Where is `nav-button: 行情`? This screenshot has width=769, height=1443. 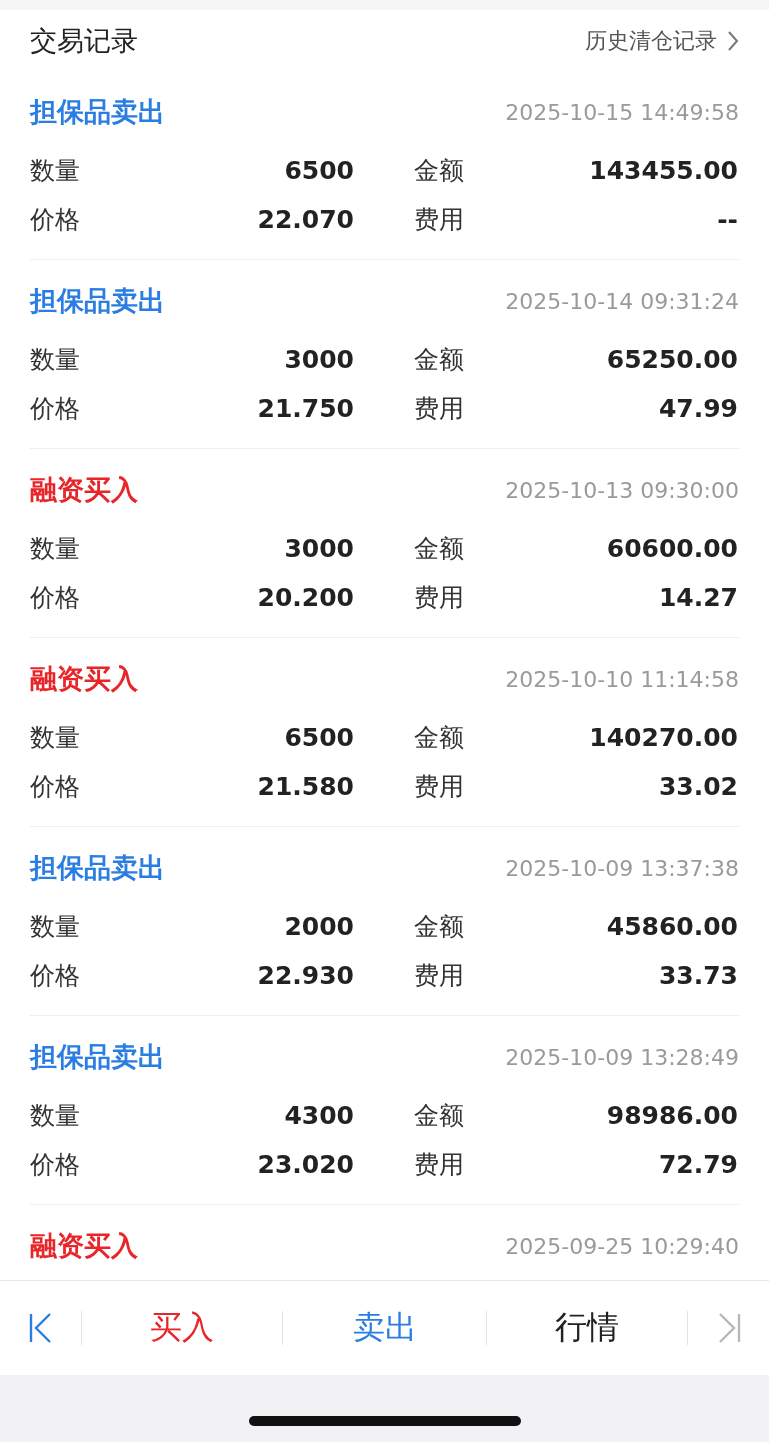 nav-button: 行情 is located at coordinates (587, 1328).